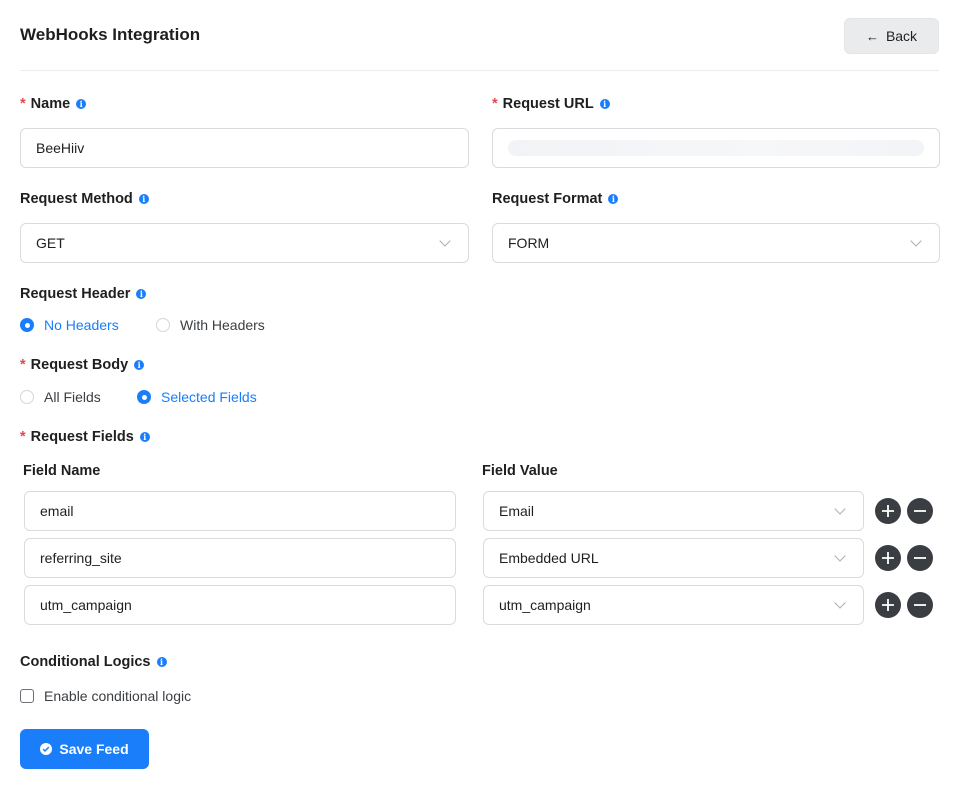  What do you see at coordinates (85, 662) in the screenshot?
I see `conditional-logics-label-text: Conditional Logics` at bounding box center [85, 662].